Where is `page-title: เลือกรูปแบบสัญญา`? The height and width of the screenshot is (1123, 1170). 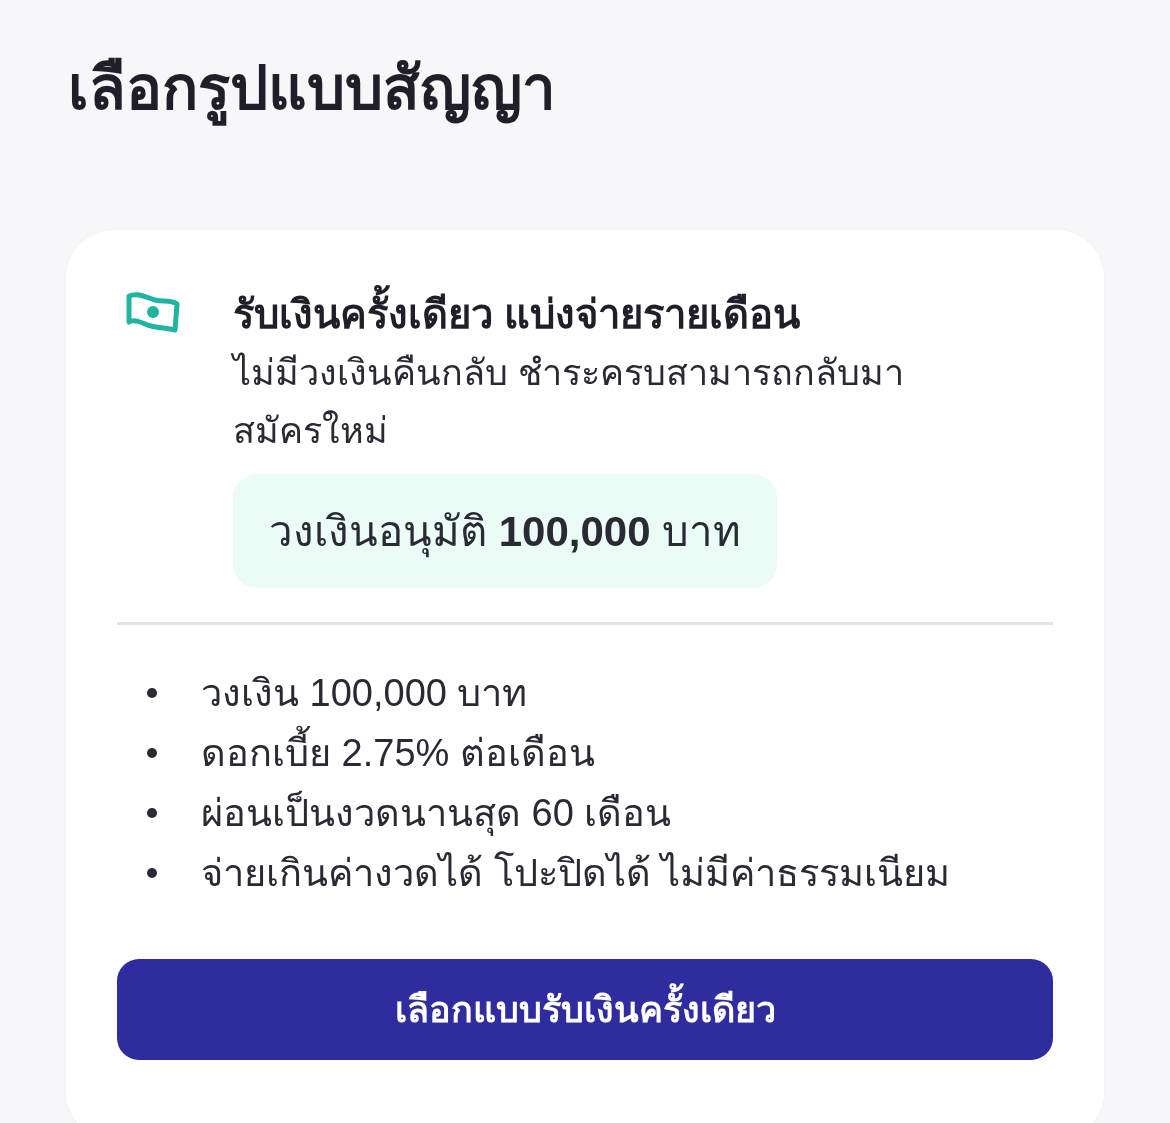
page-title: เลือกรูปแบบสัญญา is located at coordinates (312, 67).